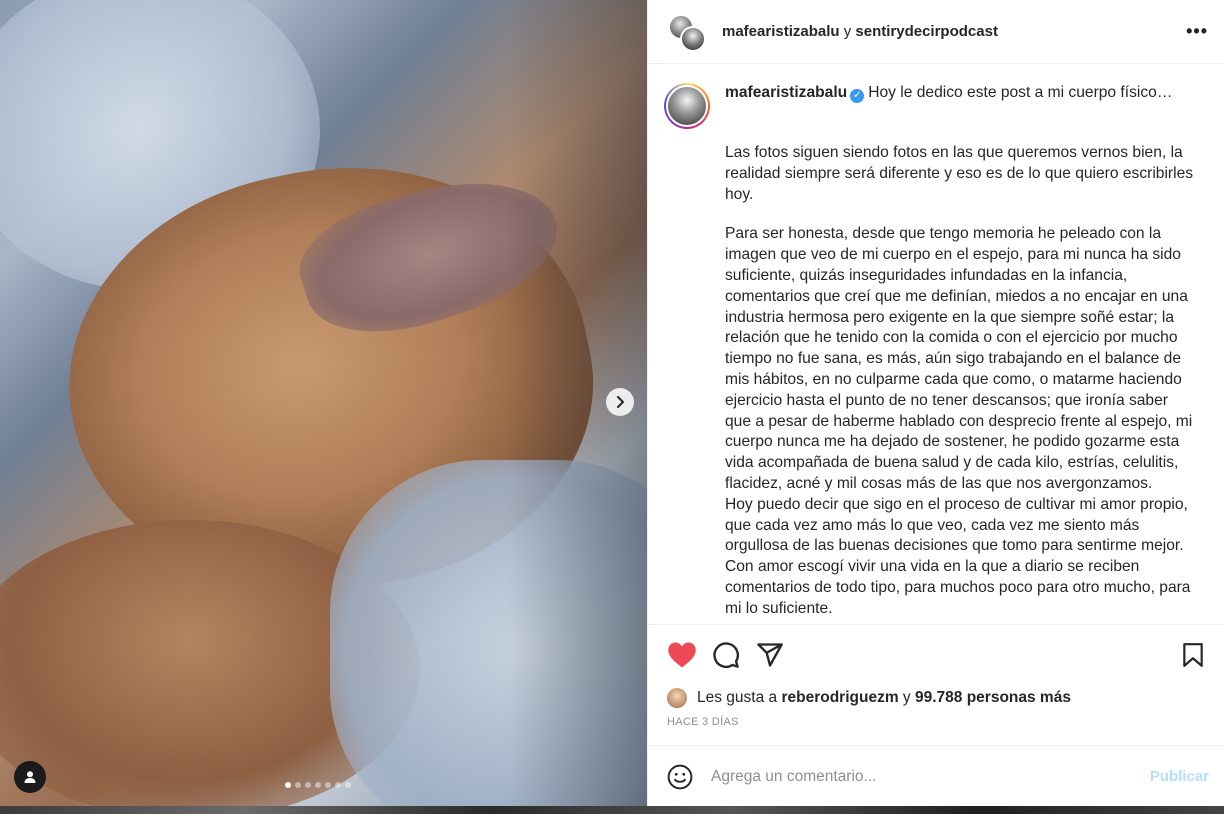 Image resolution: width=1224 pixels, height=814 pixels. I want to click on likes-prefix: Les gusta a, so click(737, 697).